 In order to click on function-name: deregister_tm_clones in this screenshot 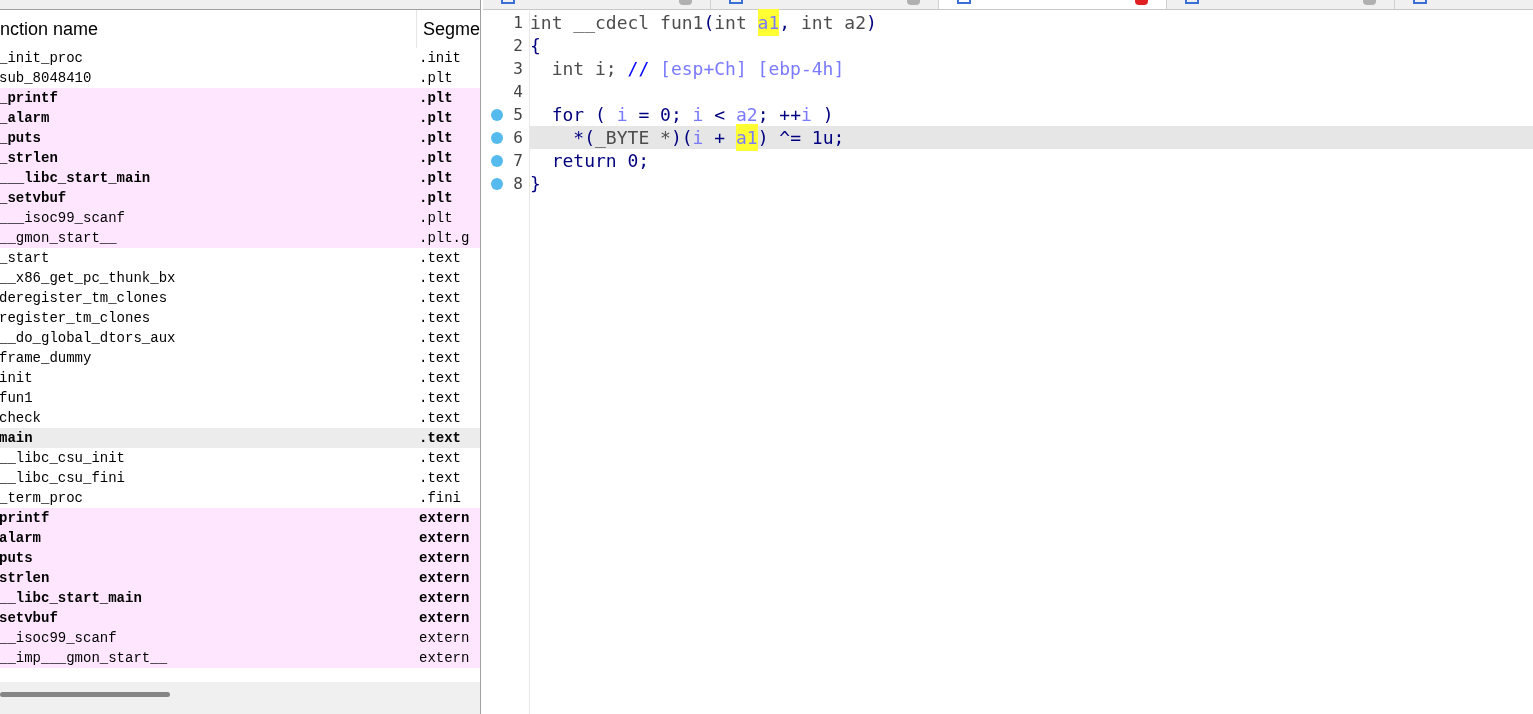, I will do `click(84, 298)`.